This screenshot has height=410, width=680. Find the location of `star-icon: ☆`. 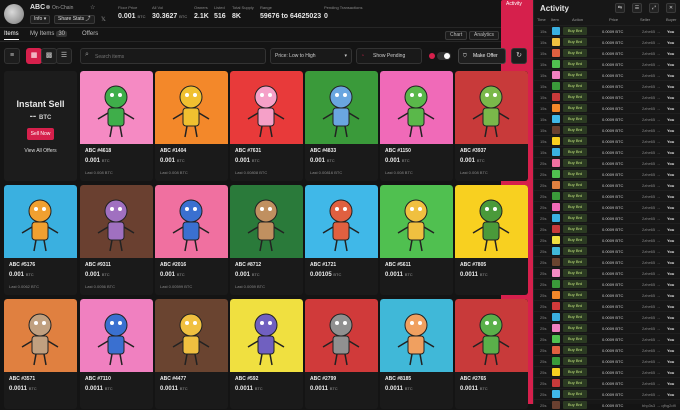

star-icon: ☆ is located at coordinates (92, 7).